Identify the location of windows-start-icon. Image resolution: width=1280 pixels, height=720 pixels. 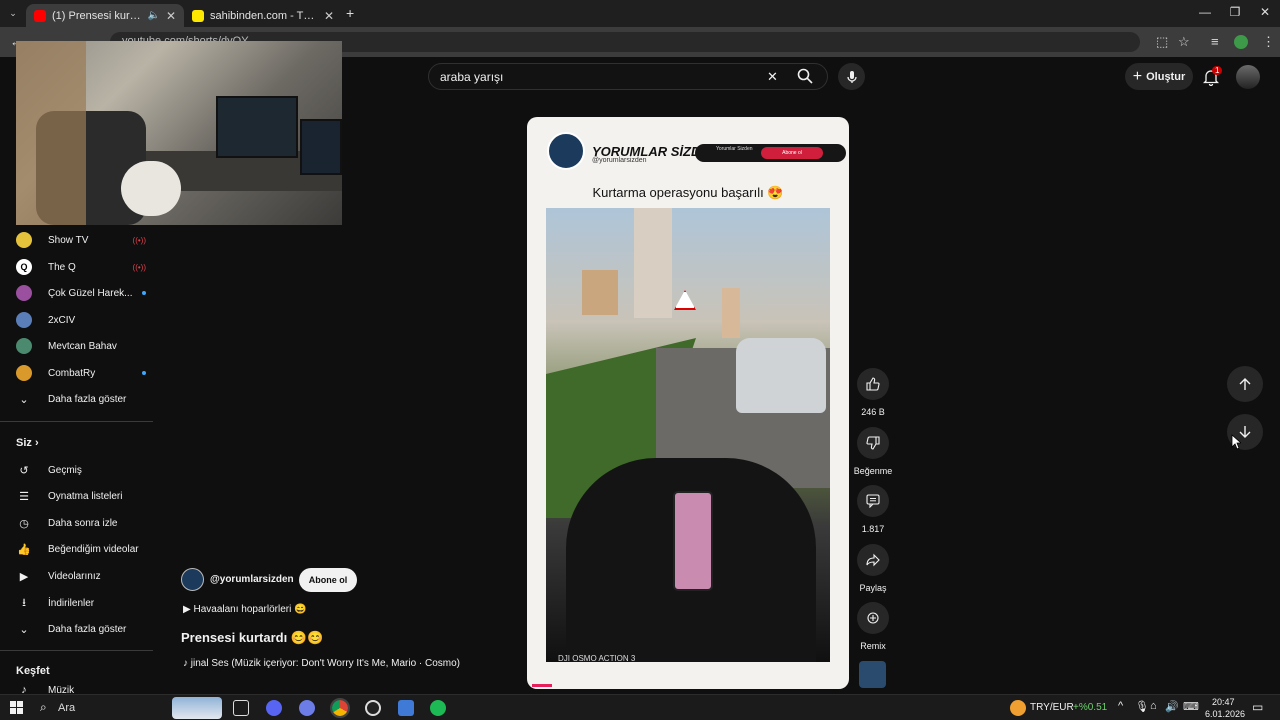
(16, 710).